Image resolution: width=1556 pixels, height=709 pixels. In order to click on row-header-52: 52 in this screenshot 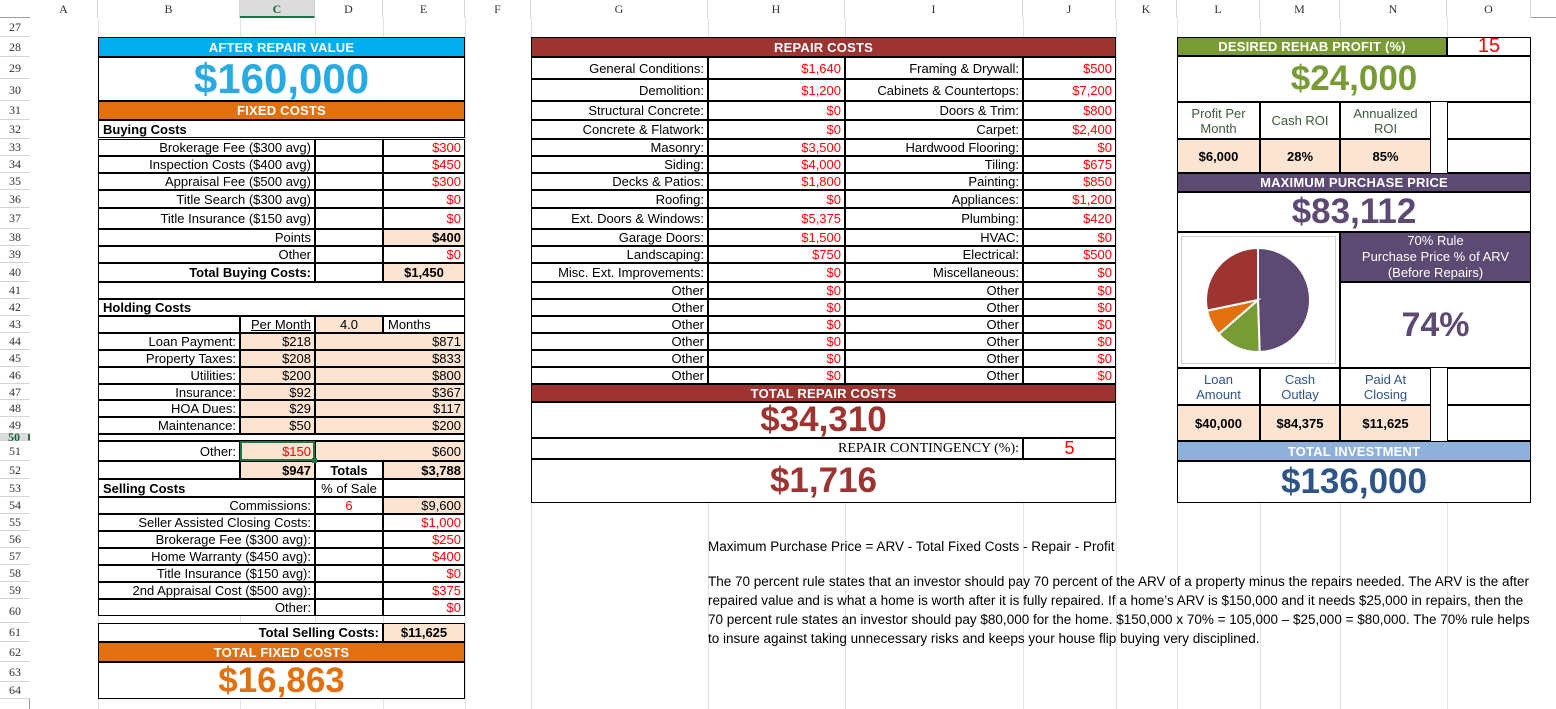, I will do `click(15, 470)`.